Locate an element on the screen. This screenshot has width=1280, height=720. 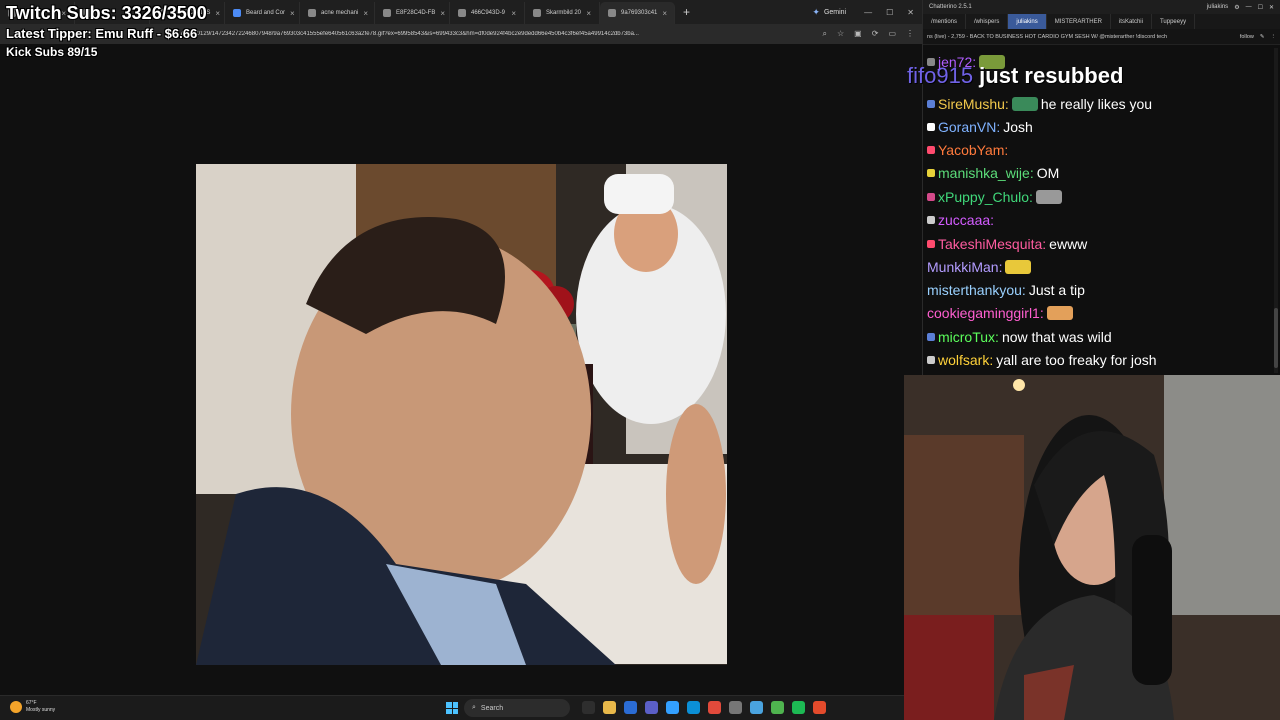
browser-tab: Beard and Cor × is located at coordinates (262, 13).